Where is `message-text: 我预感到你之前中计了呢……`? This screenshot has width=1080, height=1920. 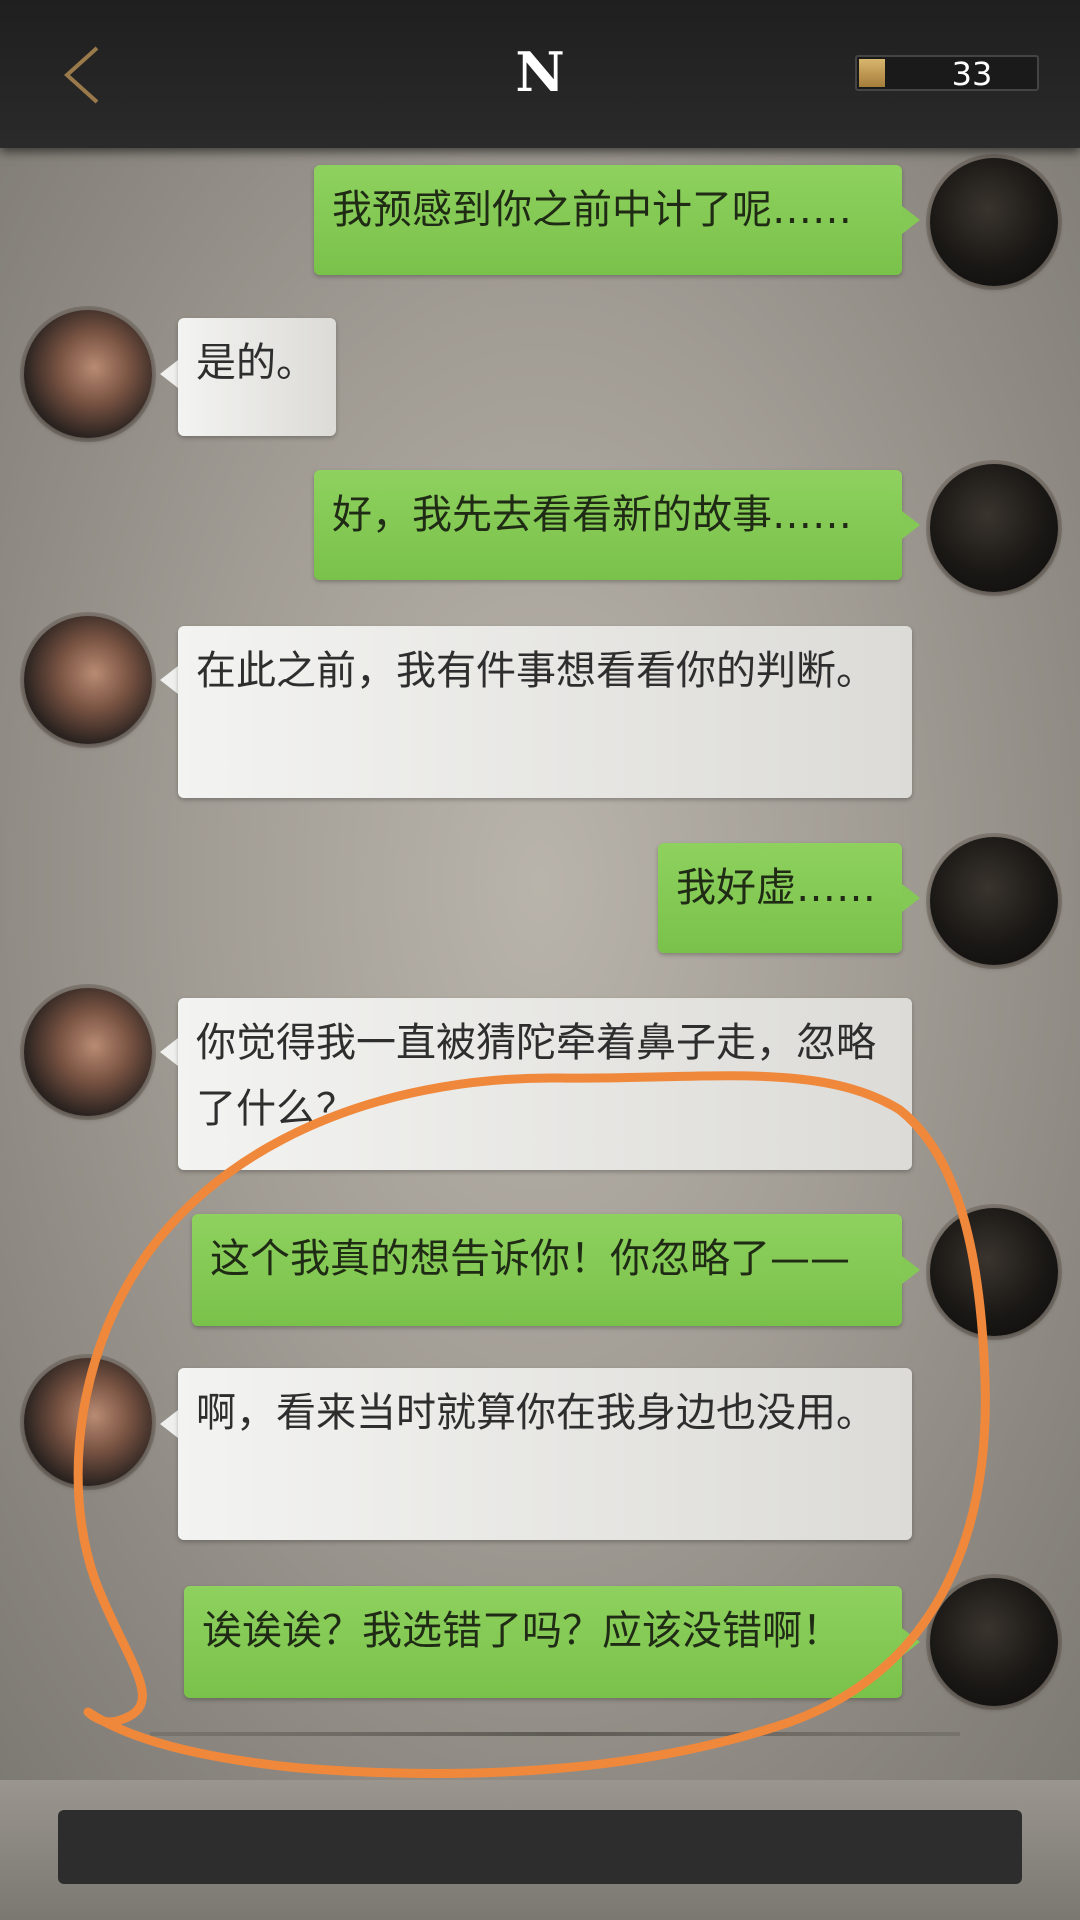 message-text: 我预感到你之前中计了呢…… is located at coordinates (592, 210).